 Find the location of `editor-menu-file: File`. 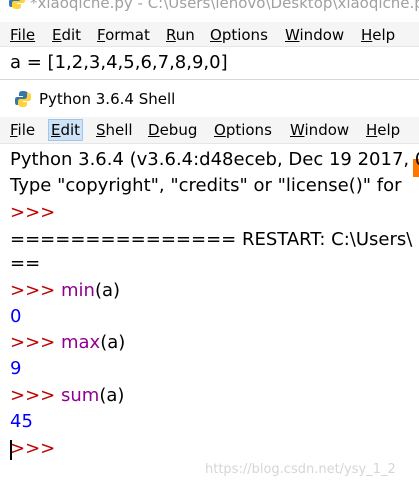

editor-menu-file: File is located at coordinates (22, 35).